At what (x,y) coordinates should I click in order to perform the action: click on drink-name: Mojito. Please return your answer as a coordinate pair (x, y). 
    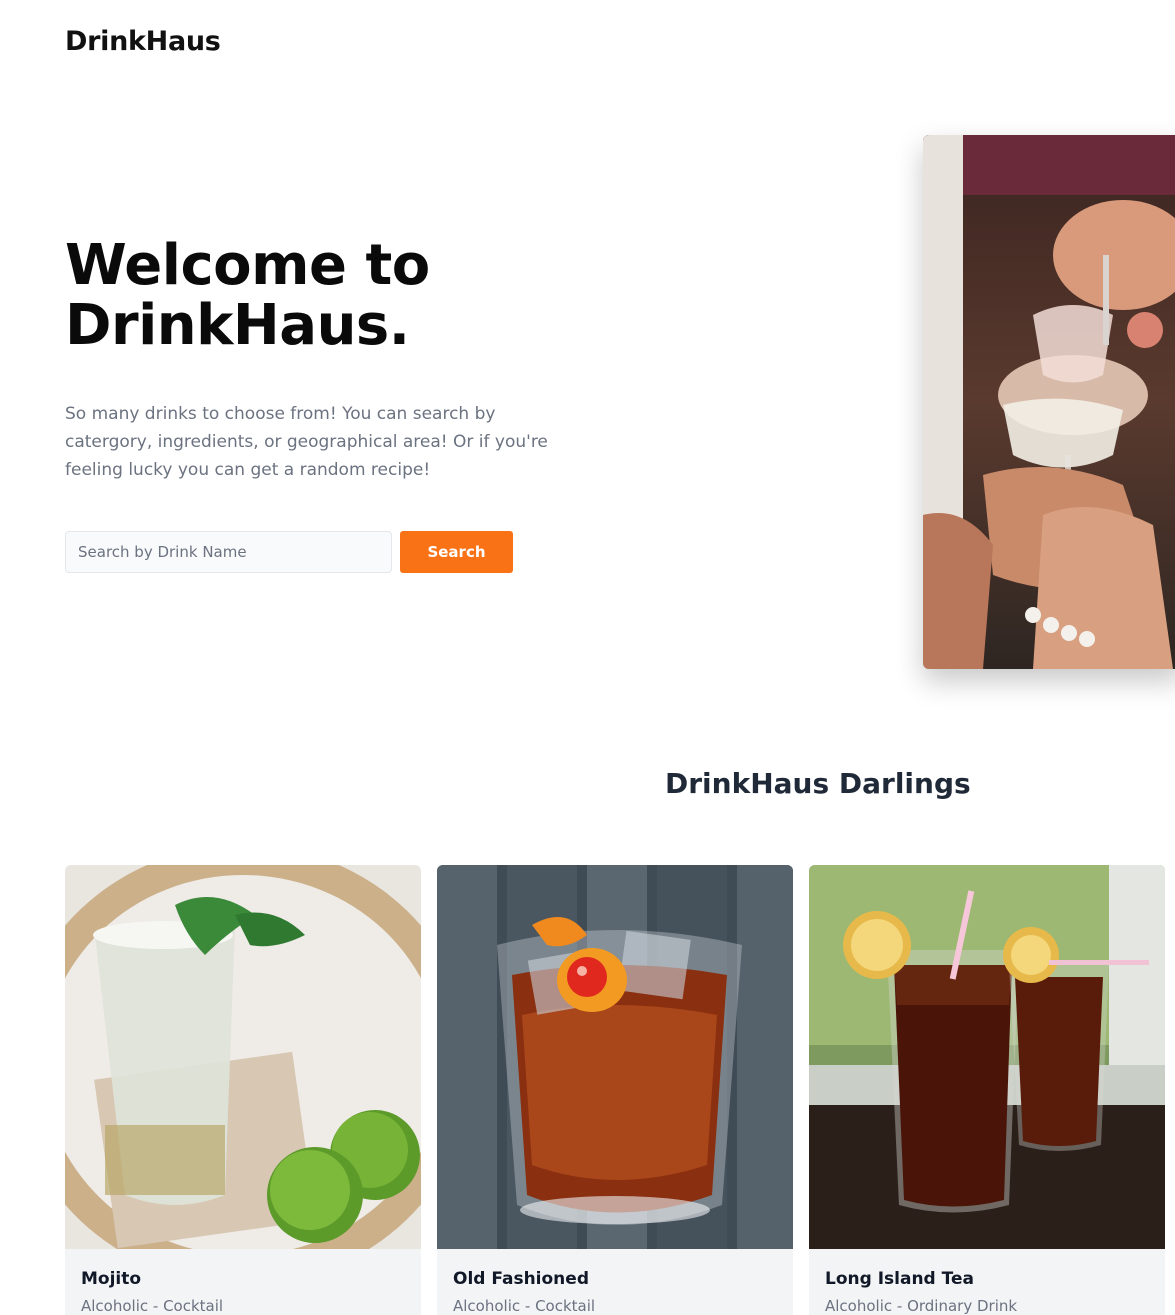
    Looking at the image, I should click on (111, 1279).